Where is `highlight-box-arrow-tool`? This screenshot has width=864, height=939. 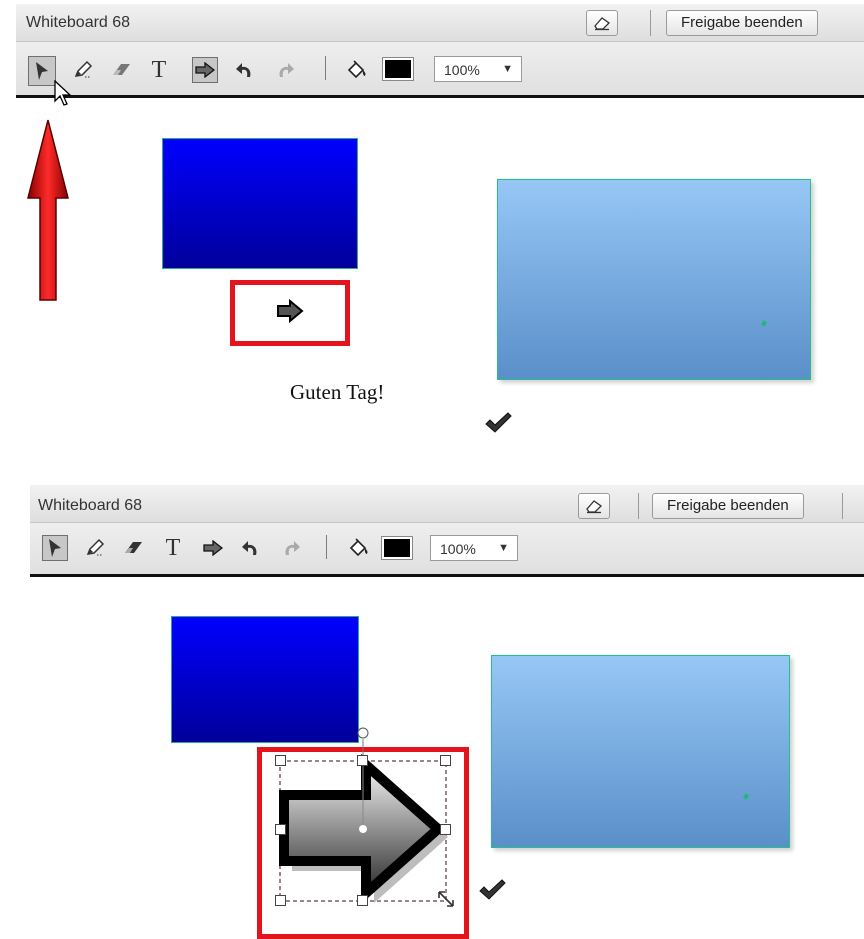
highlight-box-arrow-tool is located at coordinates (290, 313).